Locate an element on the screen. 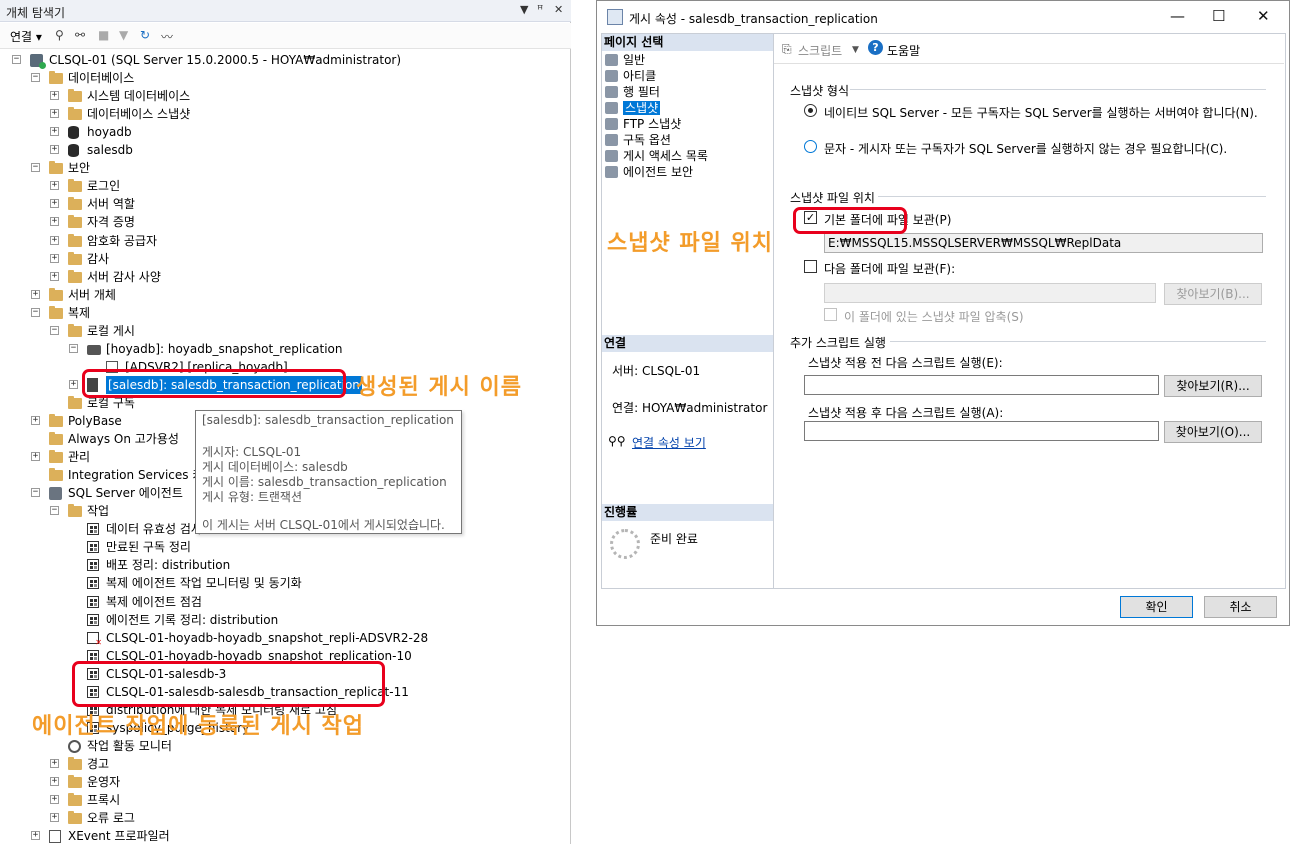  tree-node: + XEvent 프로파일러 is located at coordinates (285, 835).